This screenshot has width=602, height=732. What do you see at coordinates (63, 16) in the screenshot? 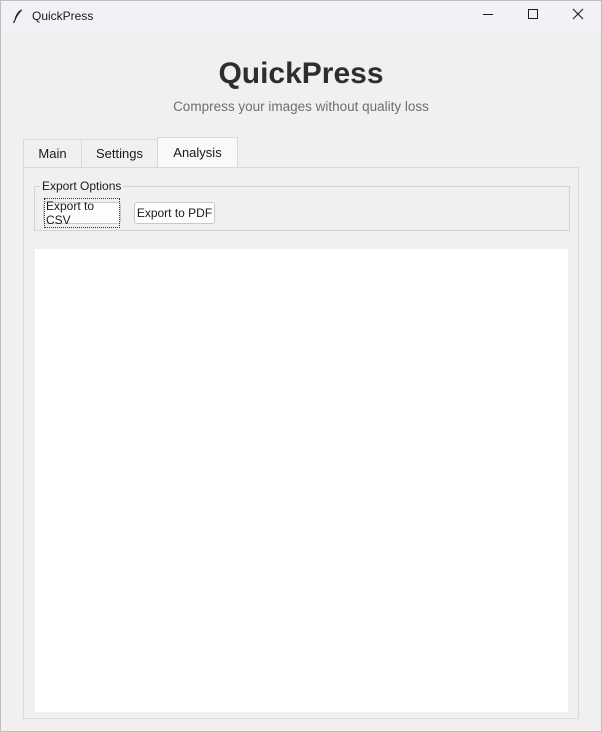
I see `window-title: QuickPress` at bounding box center [63, 16].